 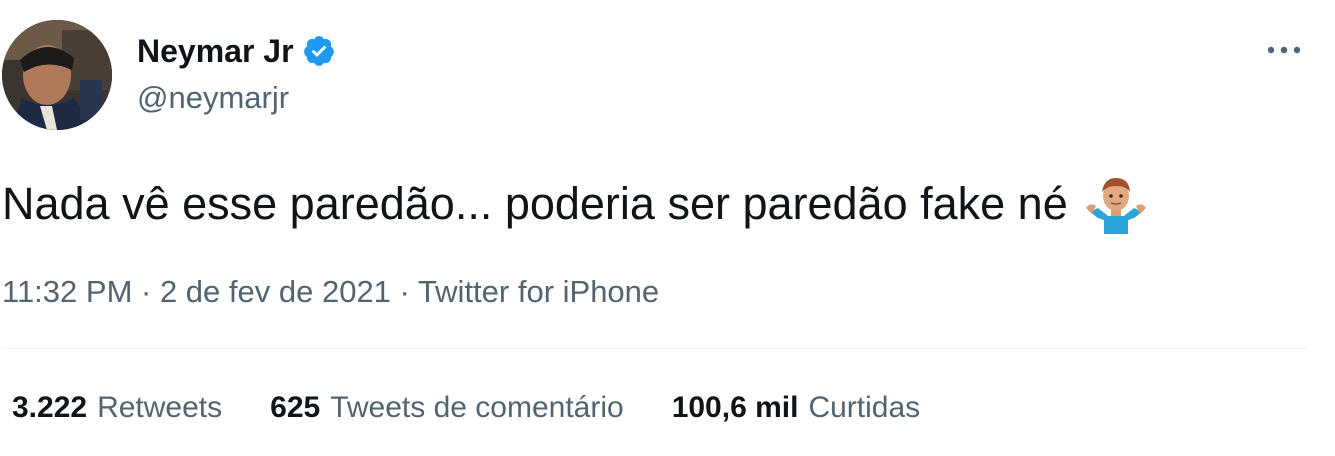 I want to click on quote-tweets-label: Tweets de comentário, so click(x=477, y=407).